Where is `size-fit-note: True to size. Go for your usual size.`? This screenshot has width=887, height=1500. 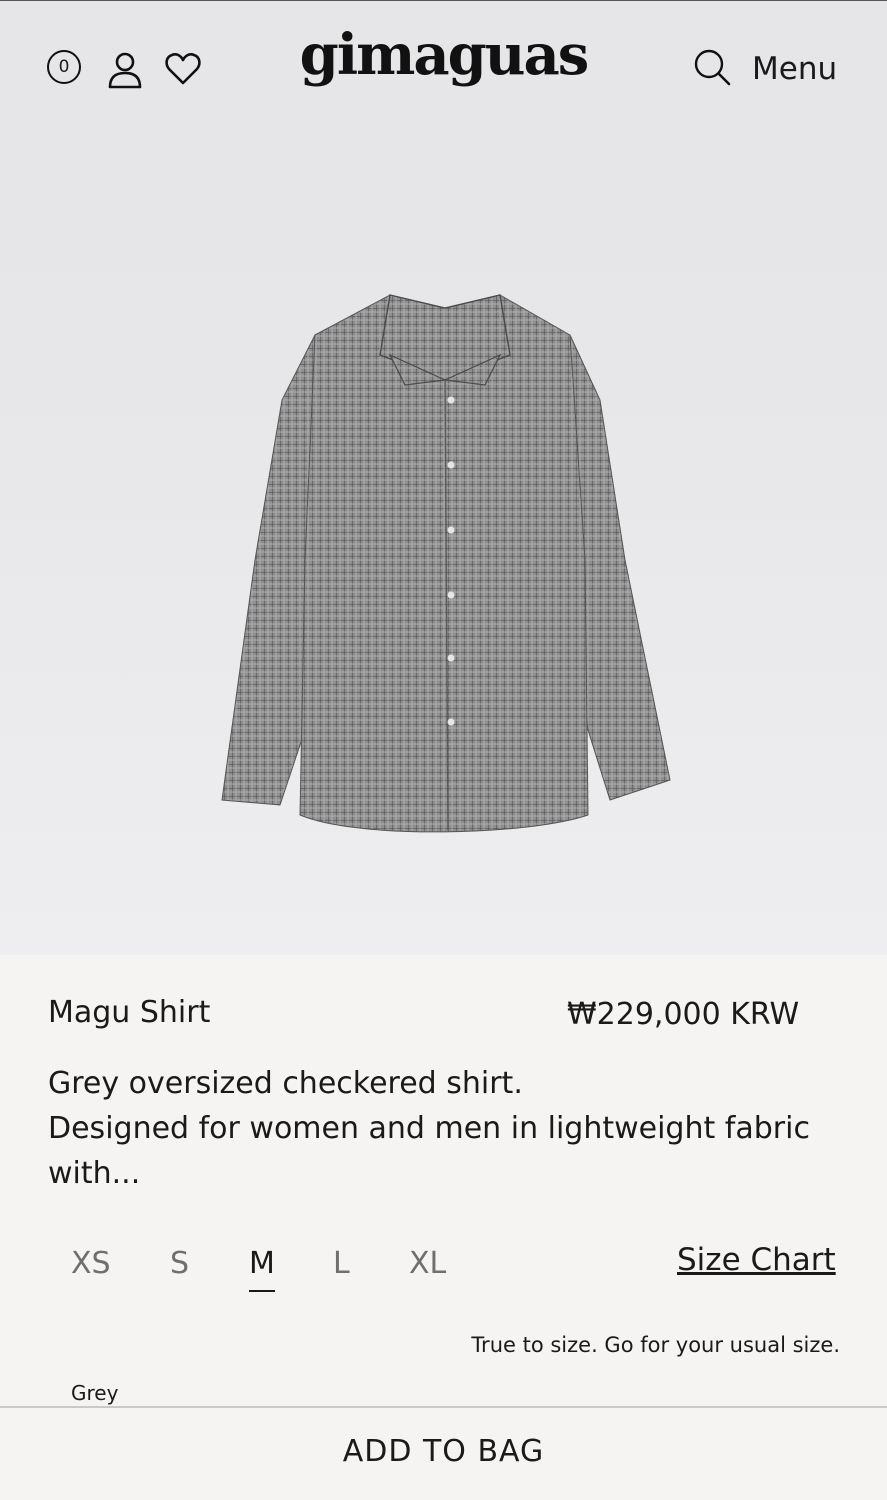
size-fit-note: True to size. Go for your usual size. is located at coordinates (655, 1345).